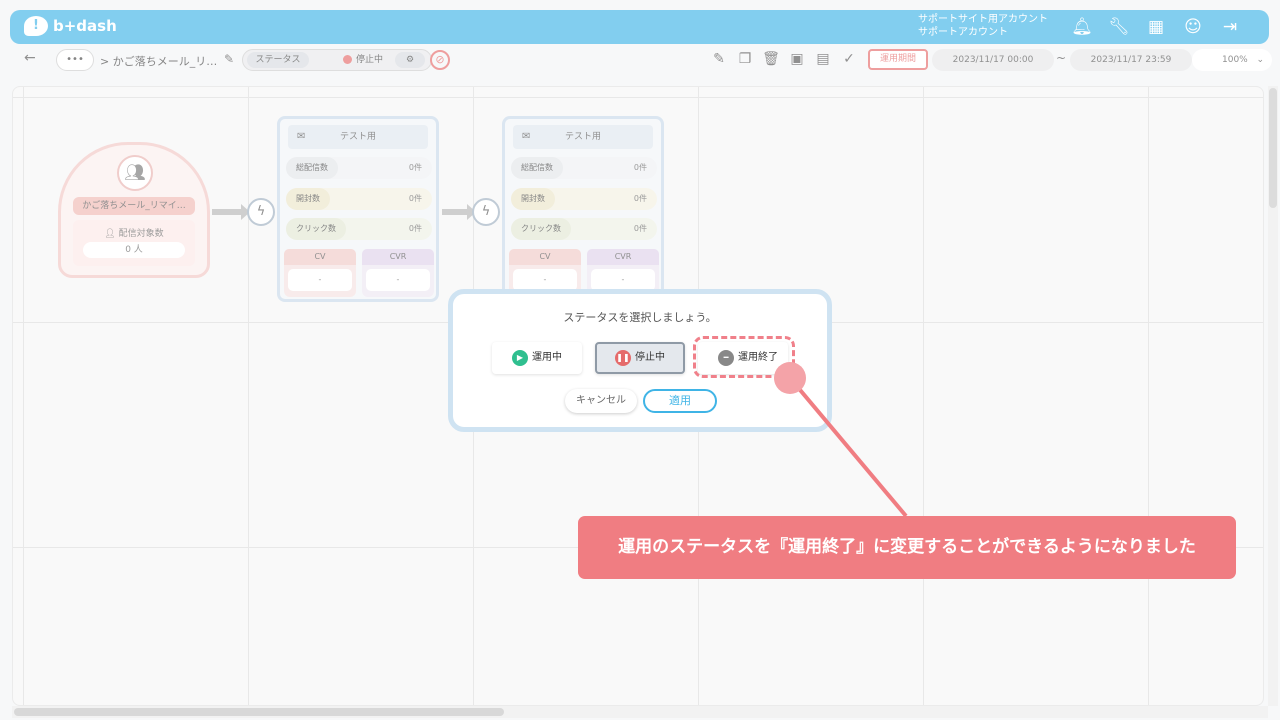 The height and width of the screenshot is (720, 1280). I want to click on callout-pointer-line, so click(848, 447).